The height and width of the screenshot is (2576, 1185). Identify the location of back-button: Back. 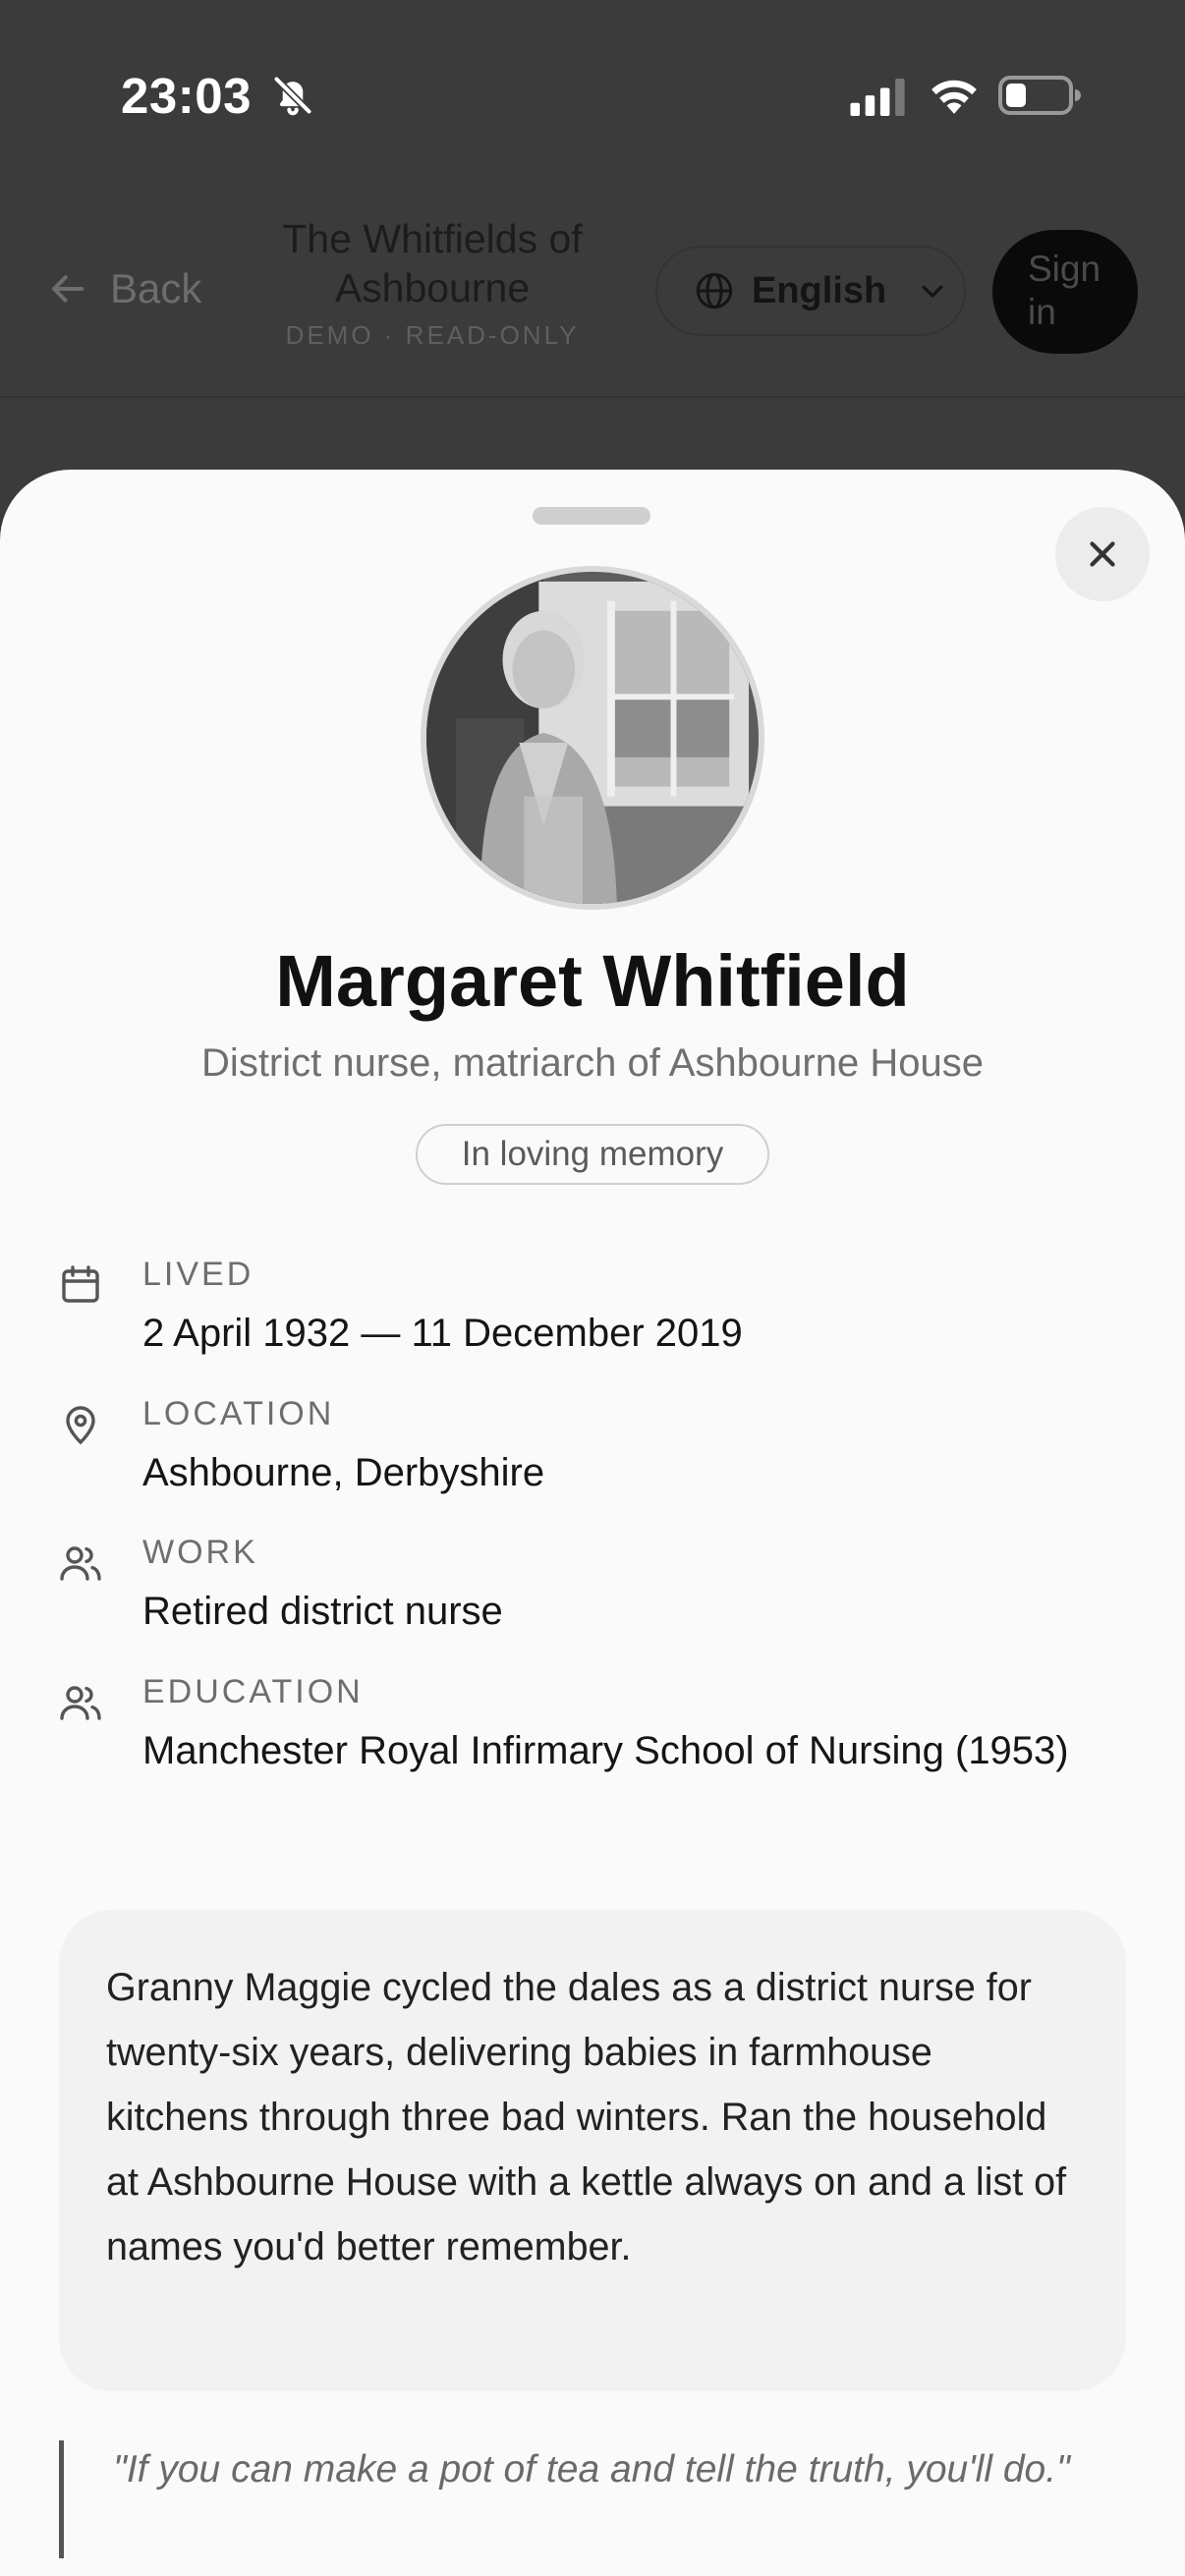
(125, 288).